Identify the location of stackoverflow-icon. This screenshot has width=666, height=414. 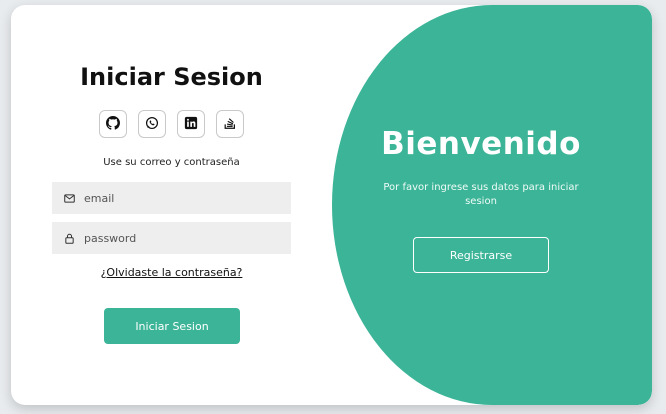
(230, 124).